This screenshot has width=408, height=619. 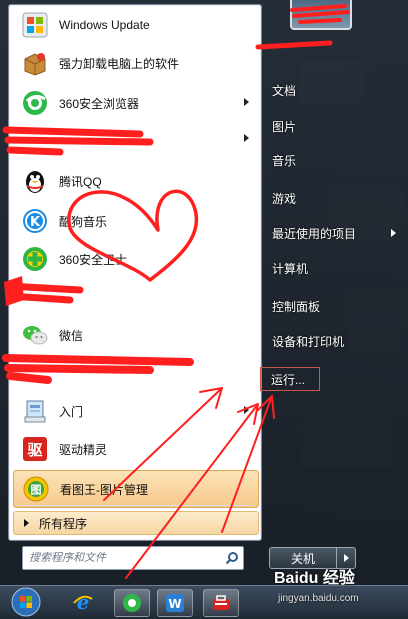 I want to click on program-label: Windows Update, so click(x=104, y=25).